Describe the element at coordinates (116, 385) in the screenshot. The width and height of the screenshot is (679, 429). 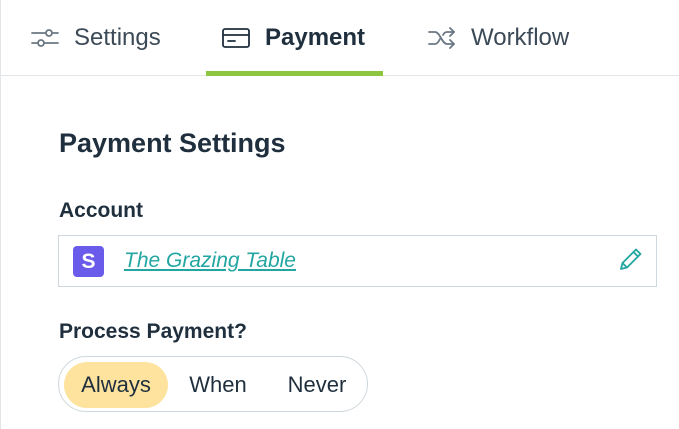
I see `option-always: Always` at that location.